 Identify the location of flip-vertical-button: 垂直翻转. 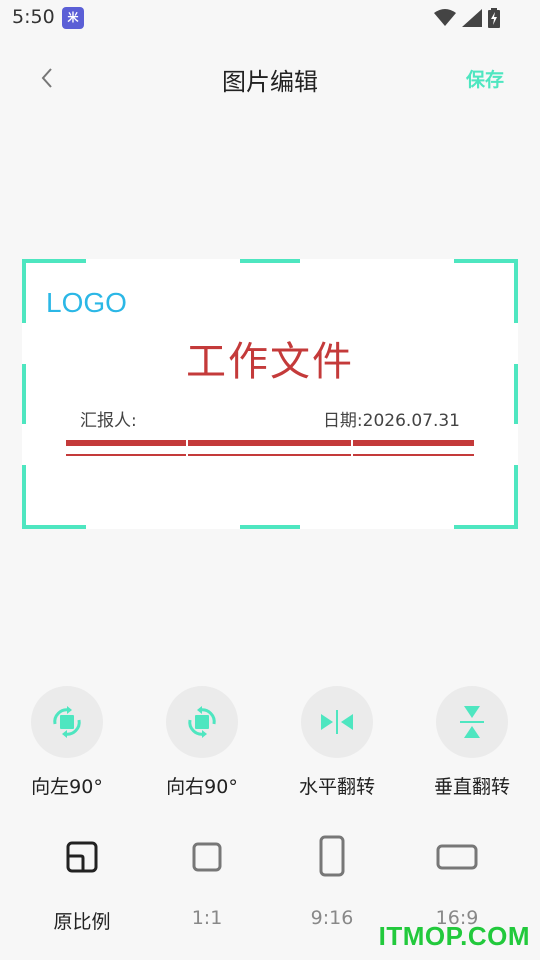
(472, 742).